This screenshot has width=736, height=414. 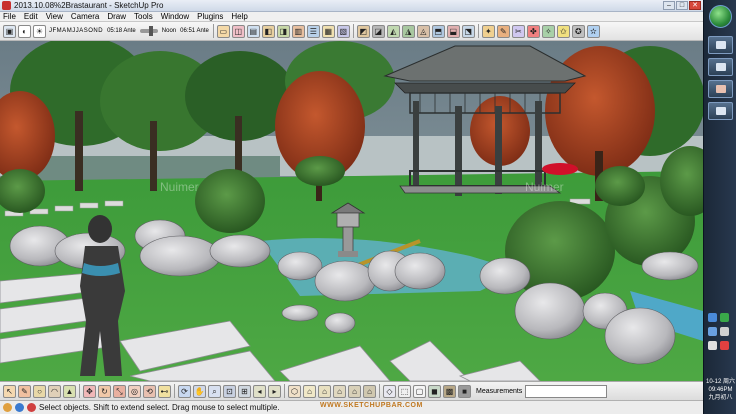 What do you see at coordinates (566, 391) in the screenshot?
I see `measurements-input` at bounding box center [566, 391].